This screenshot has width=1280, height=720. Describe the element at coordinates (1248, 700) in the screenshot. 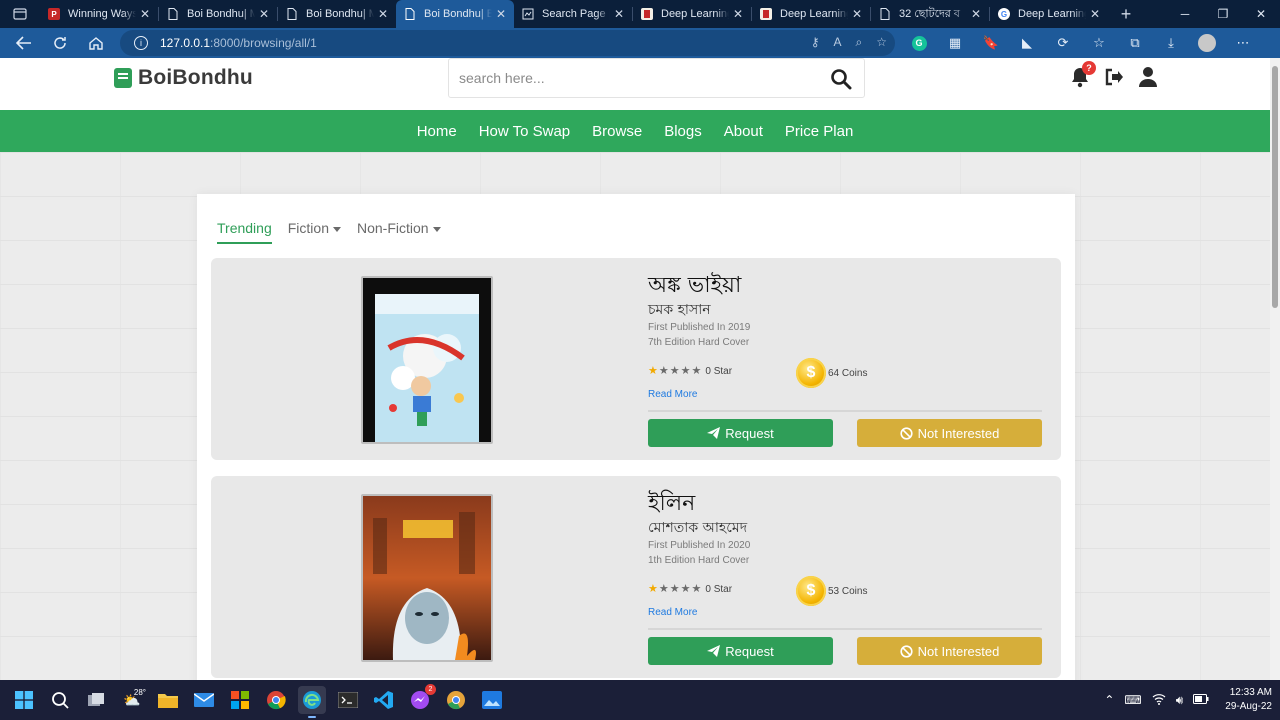

I see `clock: 12:33 AM 29-Aug-22` at that location.